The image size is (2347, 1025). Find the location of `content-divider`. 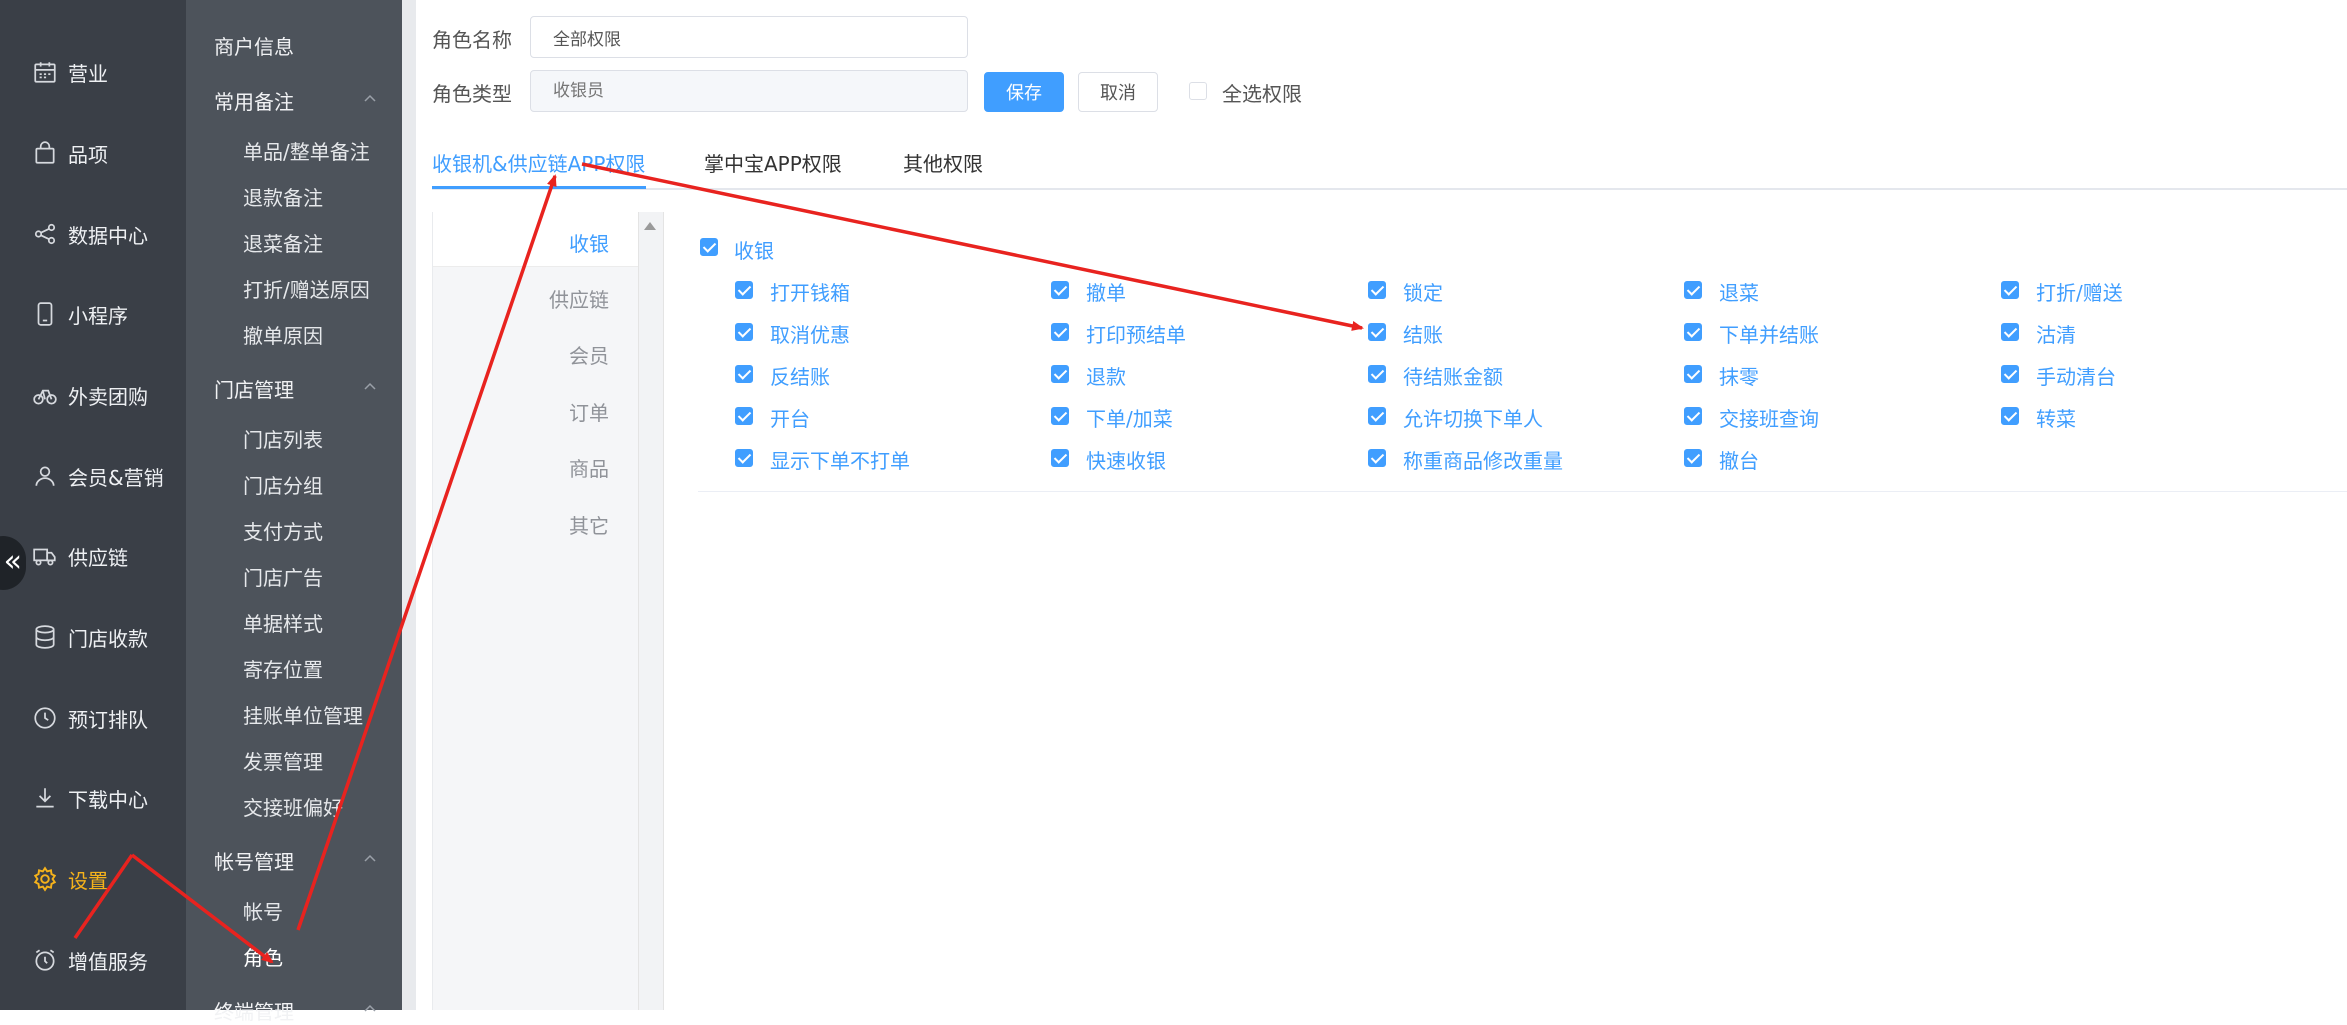

content-divider is located at coordinates (409, 505).